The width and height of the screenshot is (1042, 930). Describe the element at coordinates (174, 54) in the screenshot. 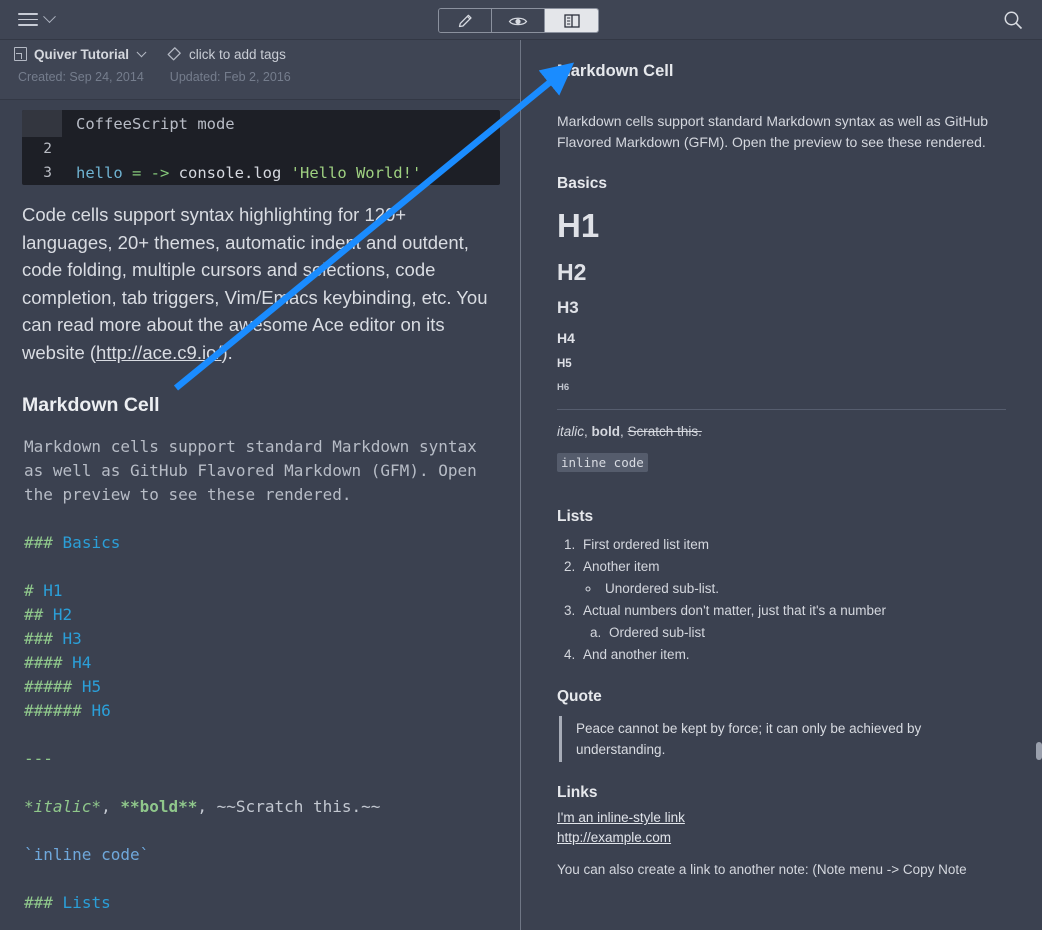

I see `tag-icon` at that location.